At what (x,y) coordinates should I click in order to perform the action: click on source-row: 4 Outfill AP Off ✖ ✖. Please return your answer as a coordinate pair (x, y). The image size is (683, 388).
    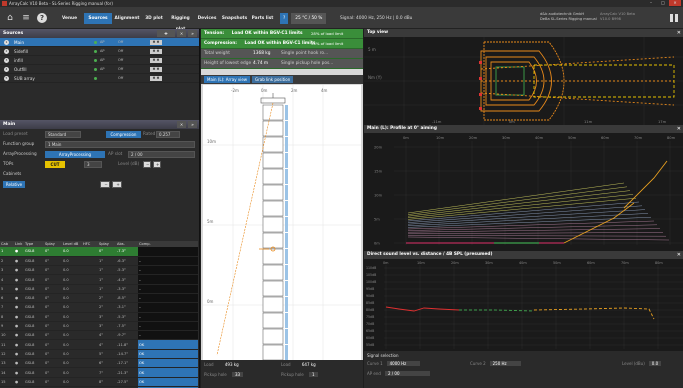
    Looking at the image, I should click on (99, 69).